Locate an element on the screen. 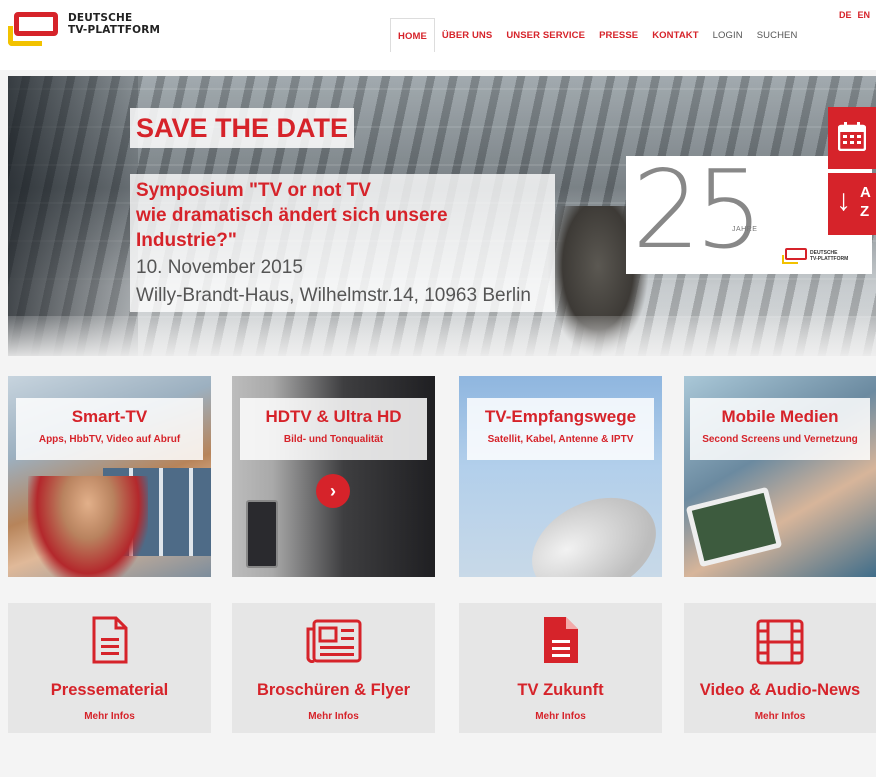  tablet-image is located at coordinates (734, 527).